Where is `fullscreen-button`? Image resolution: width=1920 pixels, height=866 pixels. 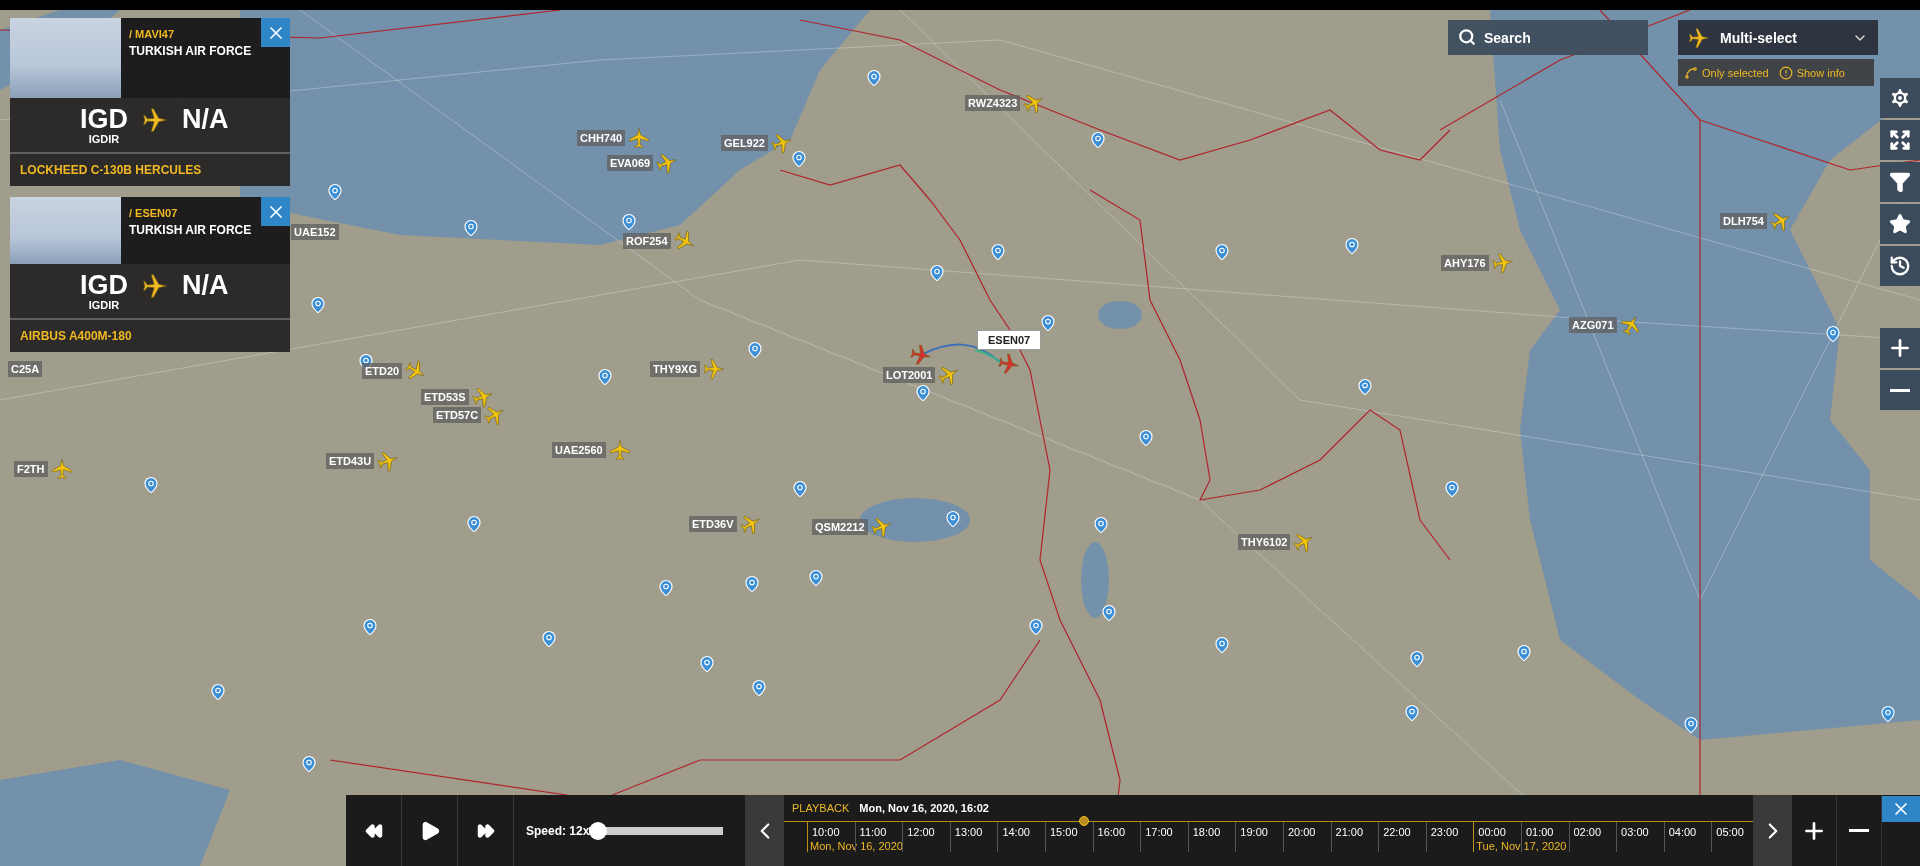 fullscreen-button is located at coordinates (1900, 140).